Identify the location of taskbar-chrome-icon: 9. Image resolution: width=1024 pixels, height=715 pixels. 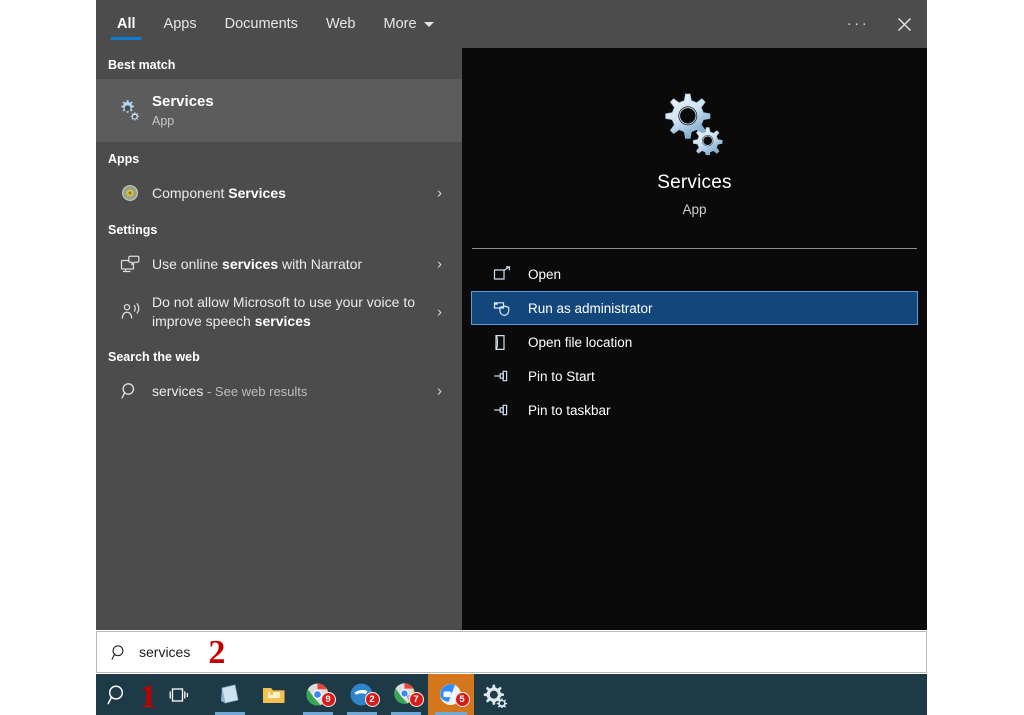
(318, 694).